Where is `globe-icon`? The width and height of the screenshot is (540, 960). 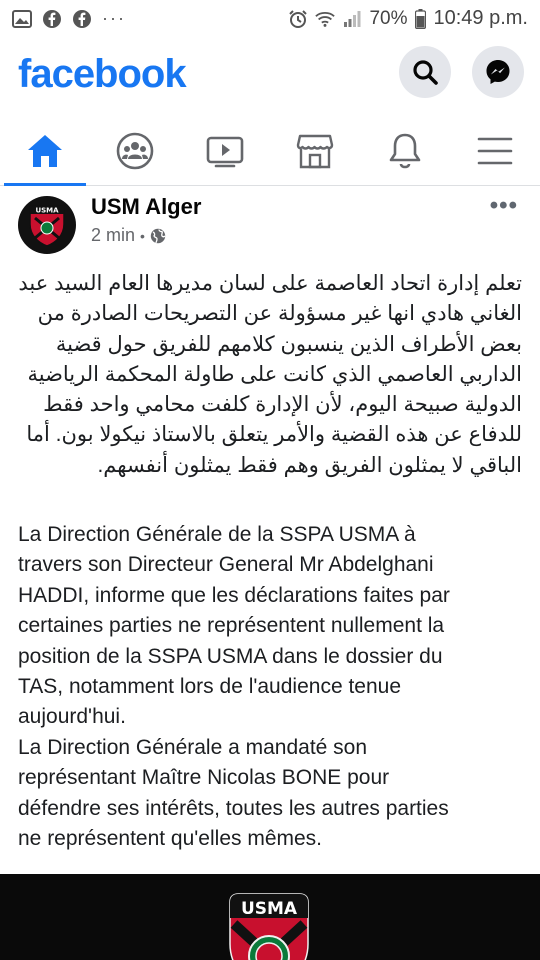 globe-icon is located at coordinates (158, 235).